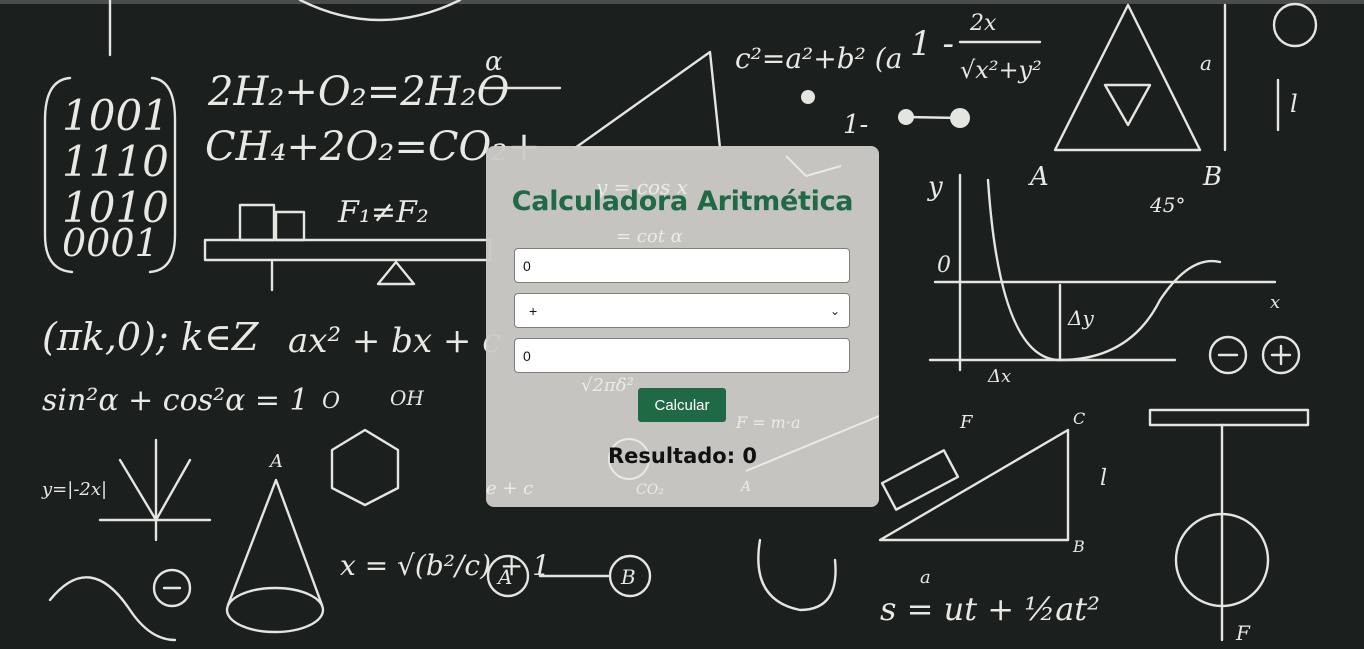 The height and width of the screenshot is (649, 1364). I want to click on svg-text: 45°, so click(1167, 205).